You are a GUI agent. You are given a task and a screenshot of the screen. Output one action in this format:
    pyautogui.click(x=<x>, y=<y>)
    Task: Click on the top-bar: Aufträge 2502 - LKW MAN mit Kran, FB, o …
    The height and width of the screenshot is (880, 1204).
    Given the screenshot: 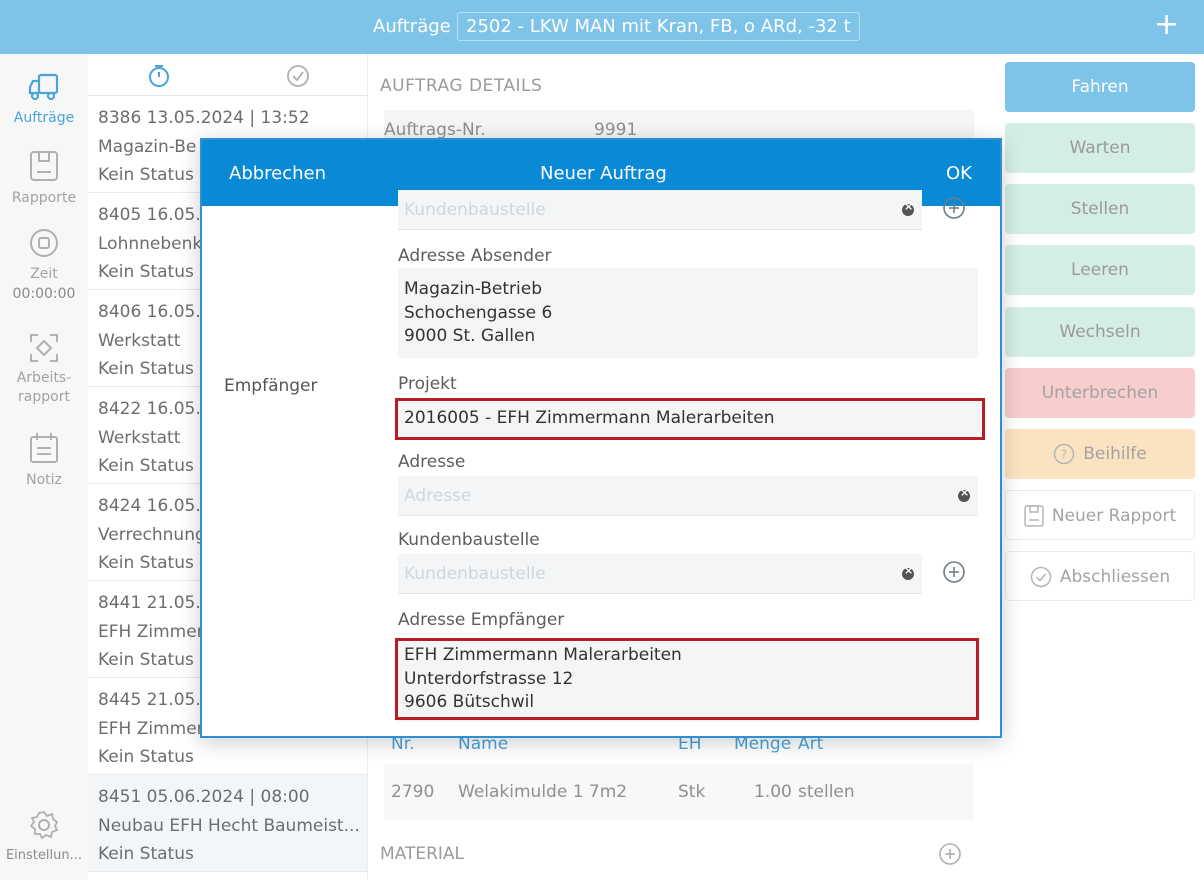 What is the action you would take?
    pyautogui.click(x=602, y=27)
    